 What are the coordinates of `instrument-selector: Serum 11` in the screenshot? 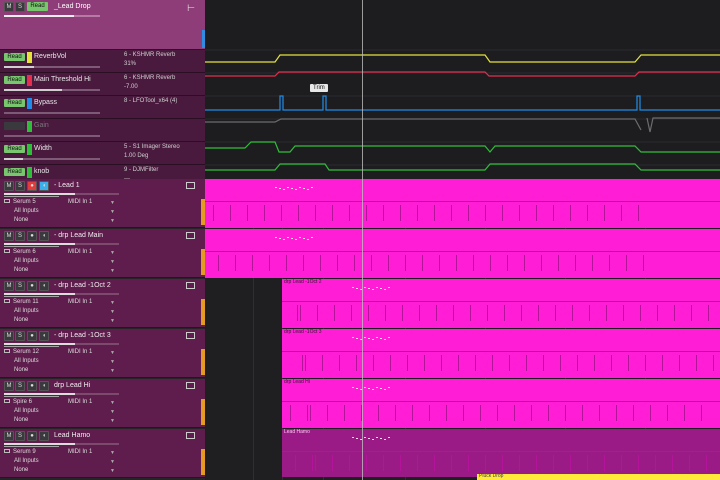 It's located at (21, 302).